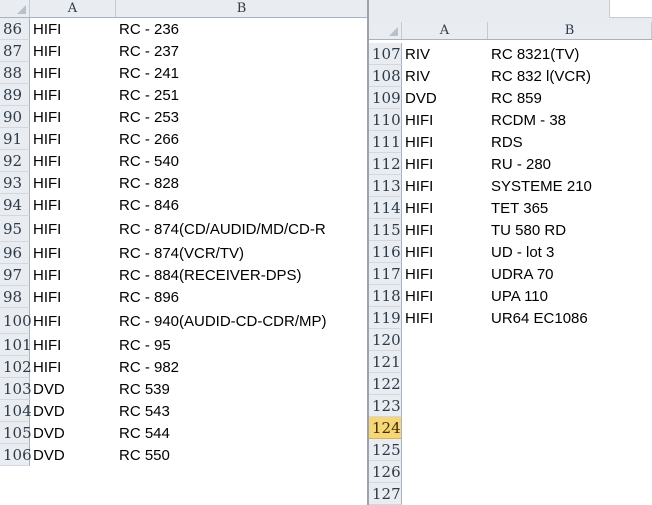 The width and height of the screenshot is (652, 505). What do you see at coordinates (242, 345) in the screenshot?
I see `cell-b: RC - 95` at bounding box center [242, 345].